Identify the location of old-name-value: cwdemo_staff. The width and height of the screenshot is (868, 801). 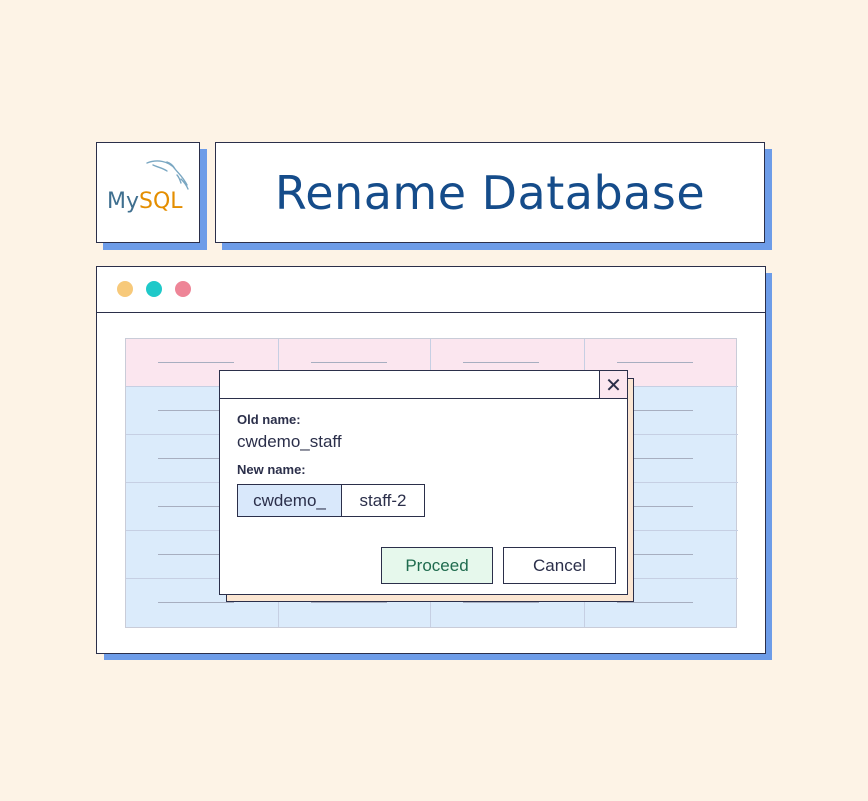
(289, 441).